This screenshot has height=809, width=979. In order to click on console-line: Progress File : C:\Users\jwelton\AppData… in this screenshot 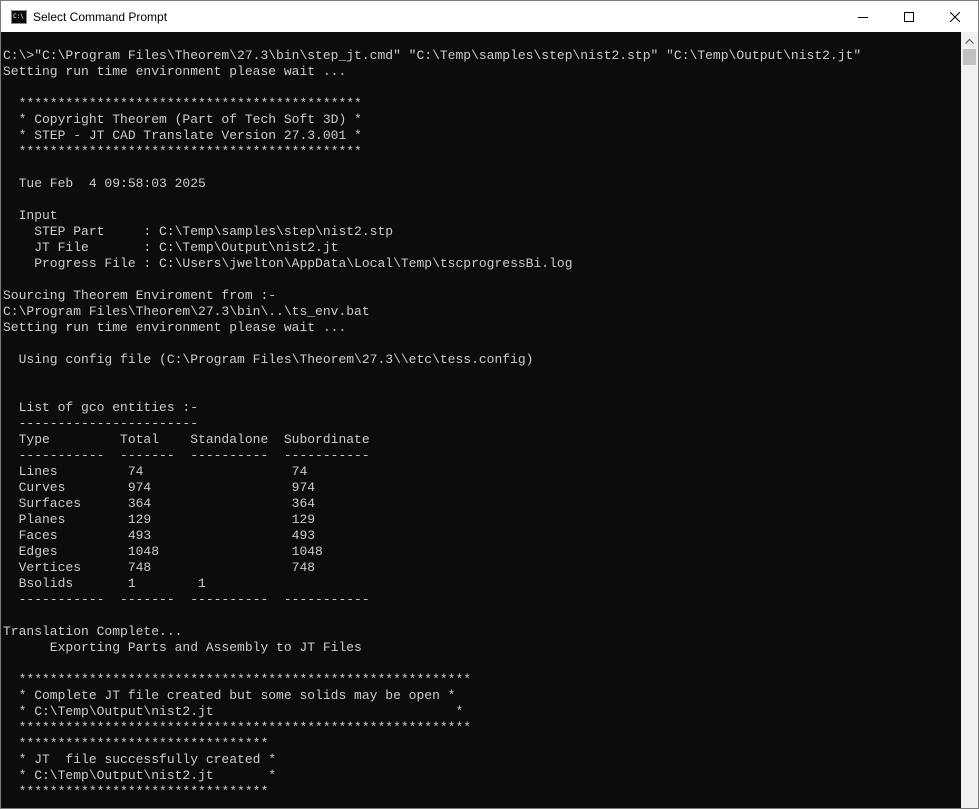, I will do `click(288, 263)`.